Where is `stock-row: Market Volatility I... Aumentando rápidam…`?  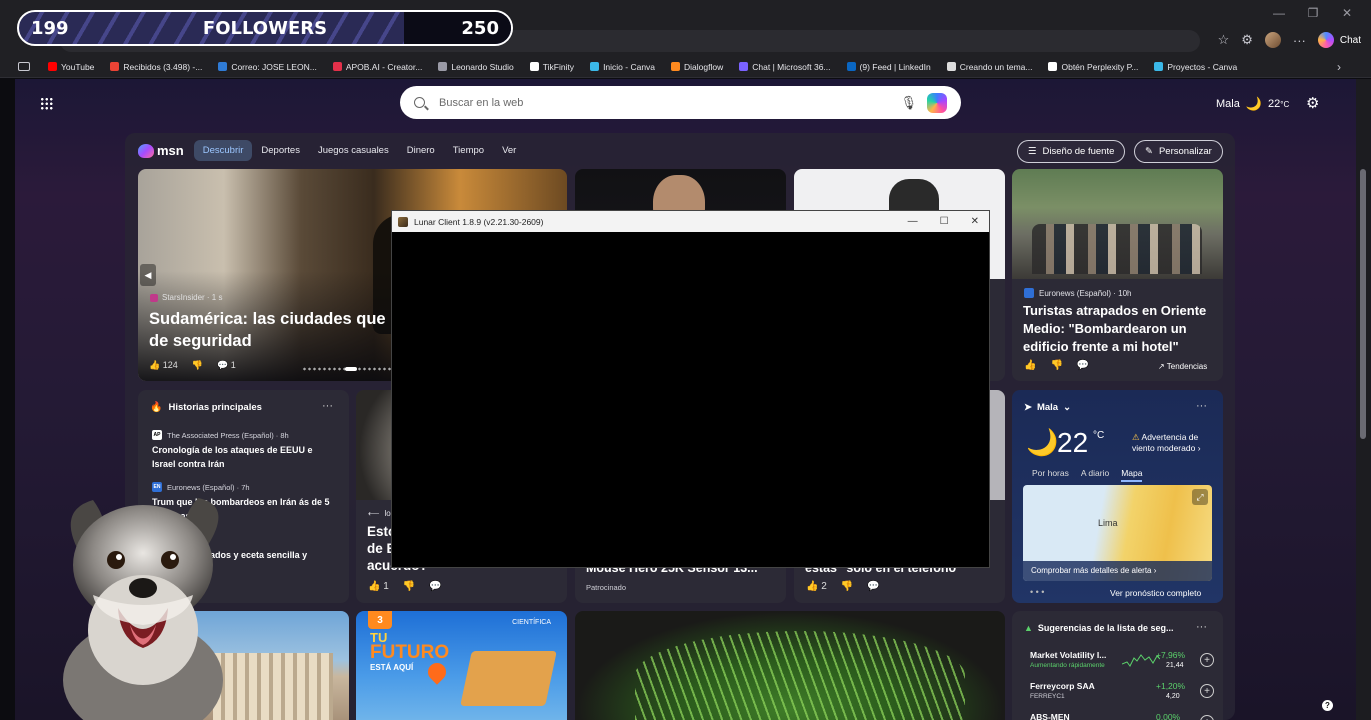
stock-row: Market Volatility I... Aumentando rápidam… is located at coordinates (1122, 662).